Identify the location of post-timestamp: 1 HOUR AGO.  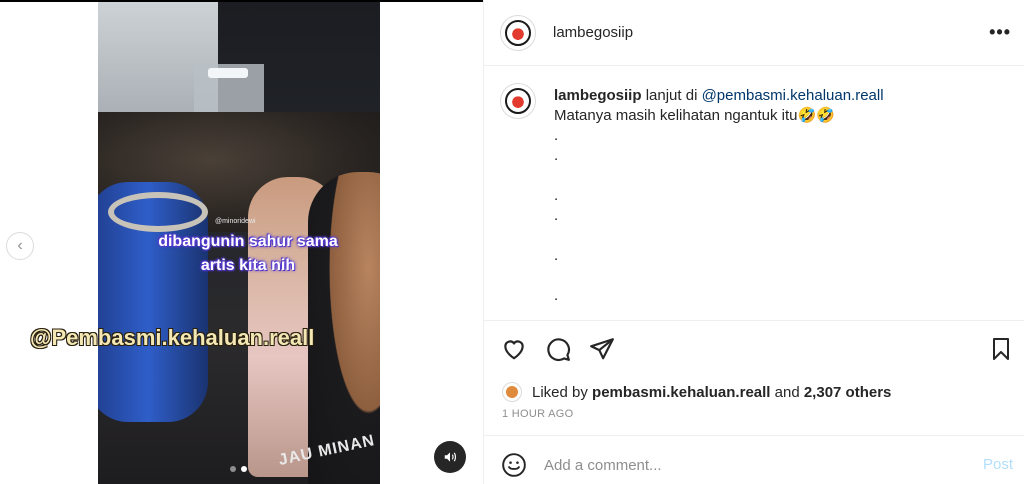
(537, 414).